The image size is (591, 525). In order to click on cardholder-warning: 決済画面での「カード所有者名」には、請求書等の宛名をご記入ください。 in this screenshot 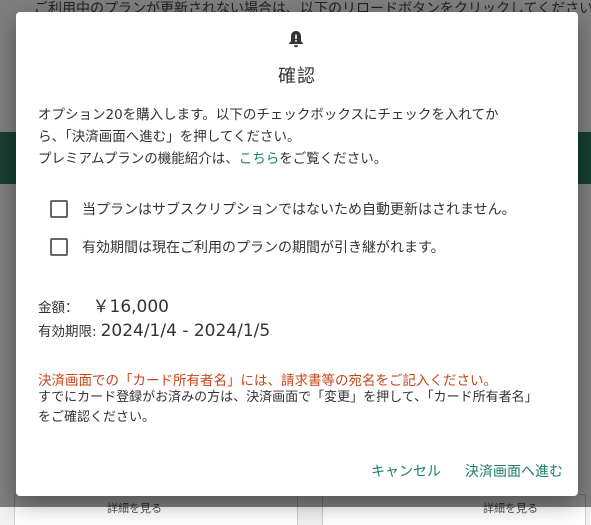, I will do `click(267, 381)`.